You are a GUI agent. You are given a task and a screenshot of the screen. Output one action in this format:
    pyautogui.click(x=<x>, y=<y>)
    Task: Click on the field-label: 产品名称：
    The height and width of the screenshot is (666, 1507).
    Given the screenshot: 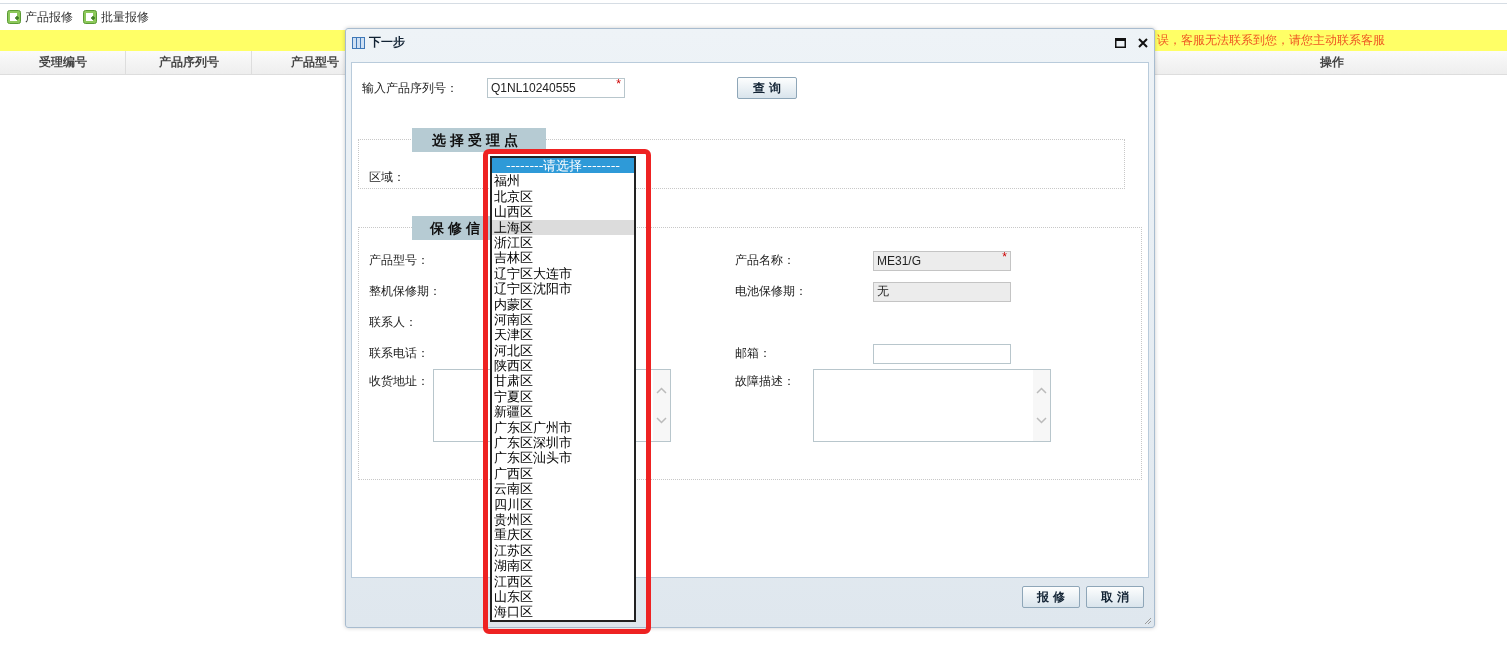 What is the action you would take?
    pyautogui.click(x=765, y=260)
    